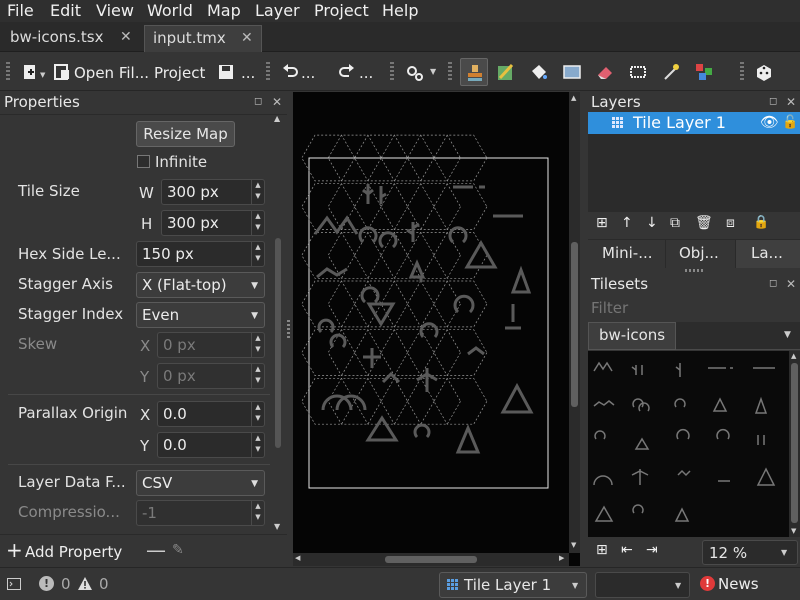 The height and width of the screenshot is (600, 800). Describe the element at coordinates (200, 285) in the screenshot. I see `stagger-axis-select: X (Flat-top) ▼` at that location.